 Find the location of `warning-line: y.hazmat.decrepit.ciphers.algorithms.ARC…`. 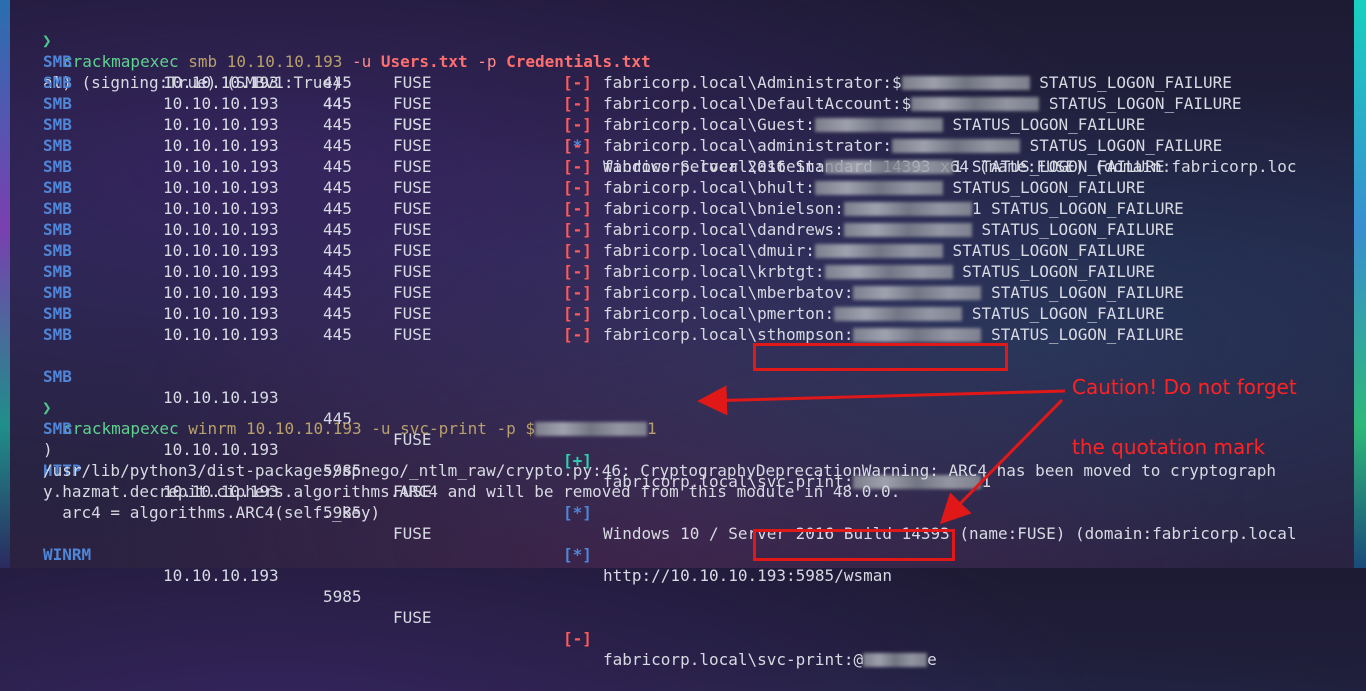

warning-line: y.hazmat.decrepit.ciphers.algorithms.ARC… is located at coordinates (472, 491).